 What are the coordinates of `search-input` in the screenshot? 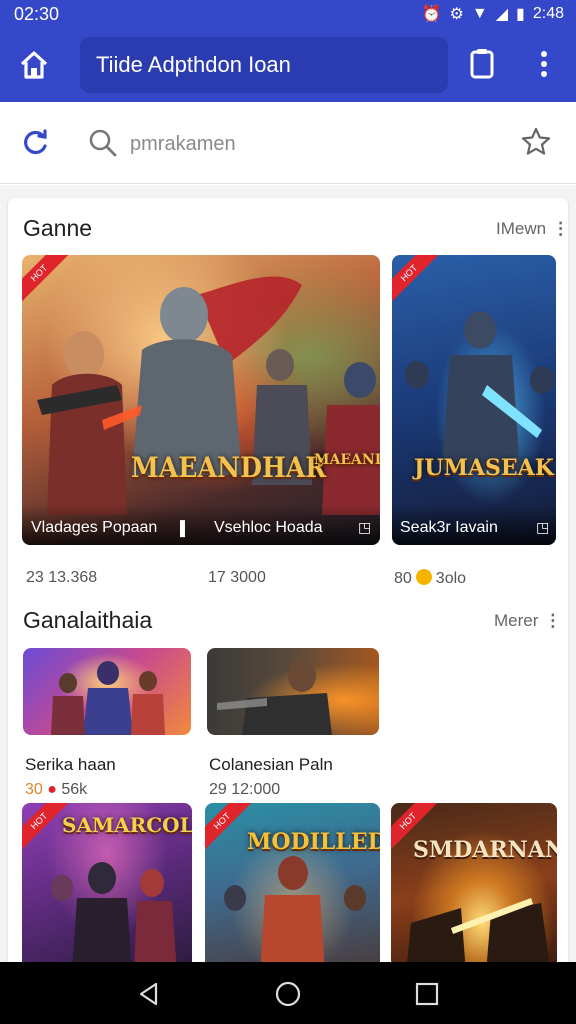 It's located at (300, 144).